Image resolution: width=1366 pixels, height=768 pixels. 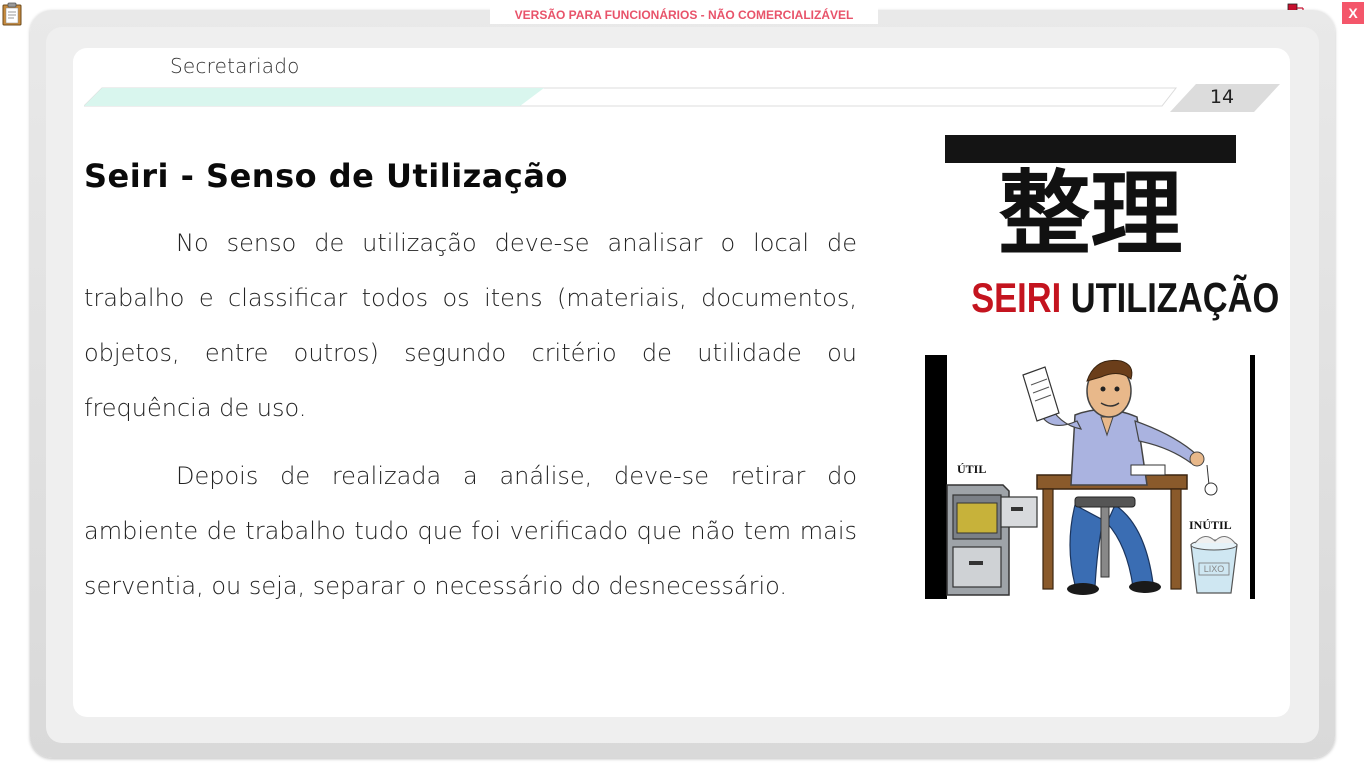 What do you see at coordinates (682, 98) in the screenshot?
I see `header-decoration-bar` at bounding box center [682, 98].